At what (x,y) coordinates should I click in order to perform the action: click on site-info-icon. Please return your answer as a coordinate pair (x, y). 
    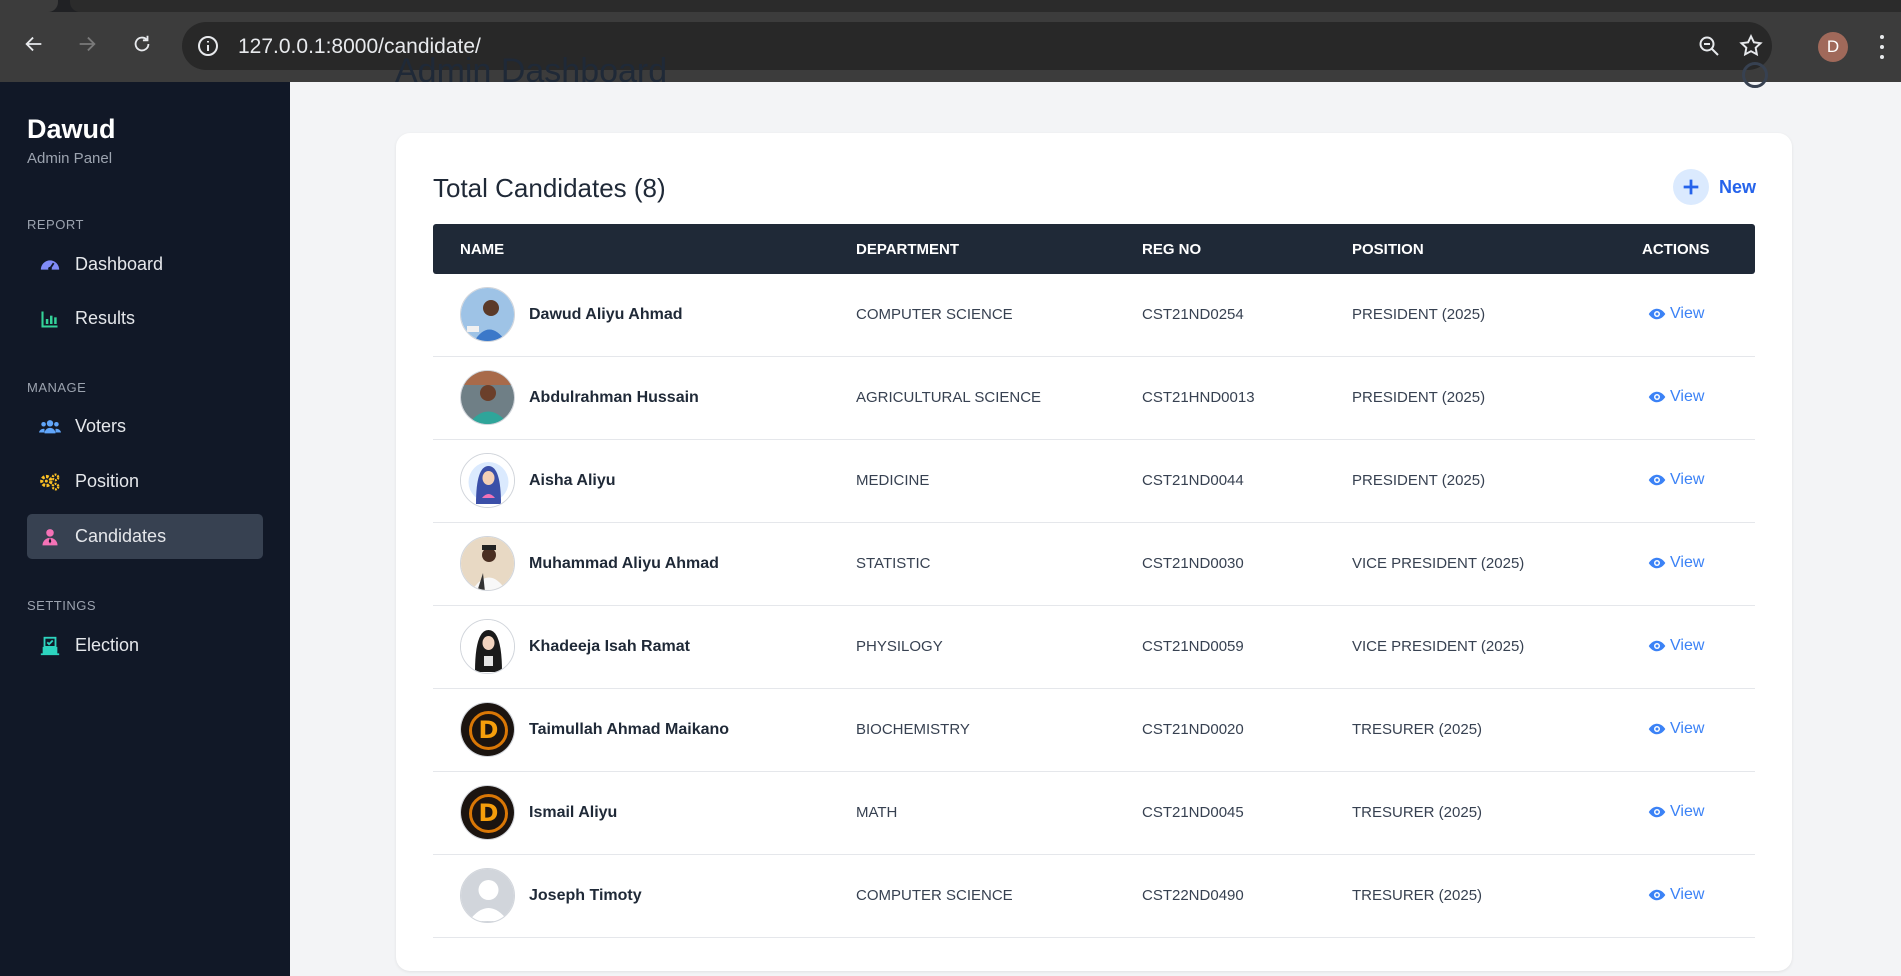
    Looking at the image, I should click on (208, 46).